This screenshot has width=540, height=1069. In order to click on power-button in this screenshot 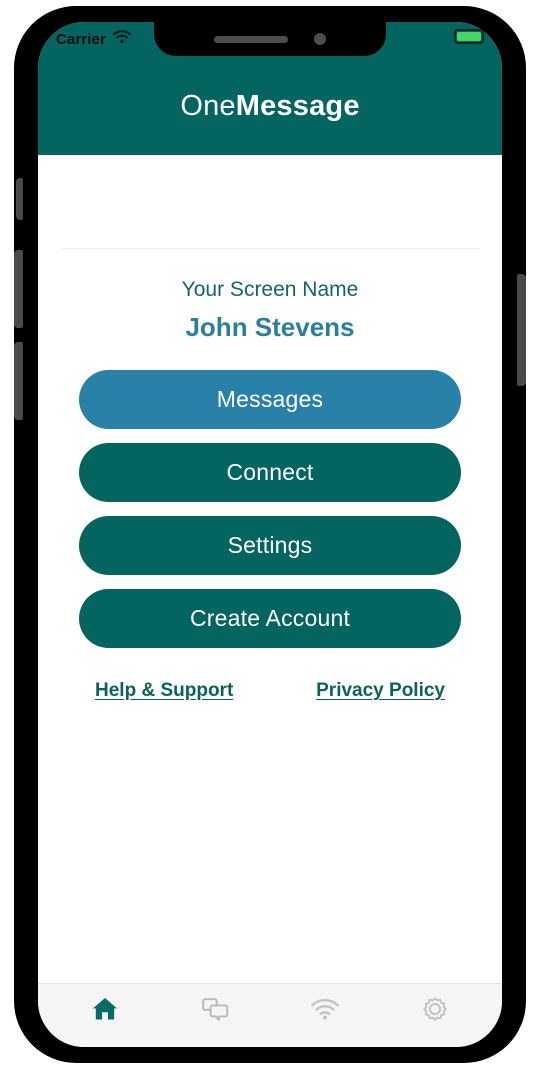, I will do `click(521, 330)`.